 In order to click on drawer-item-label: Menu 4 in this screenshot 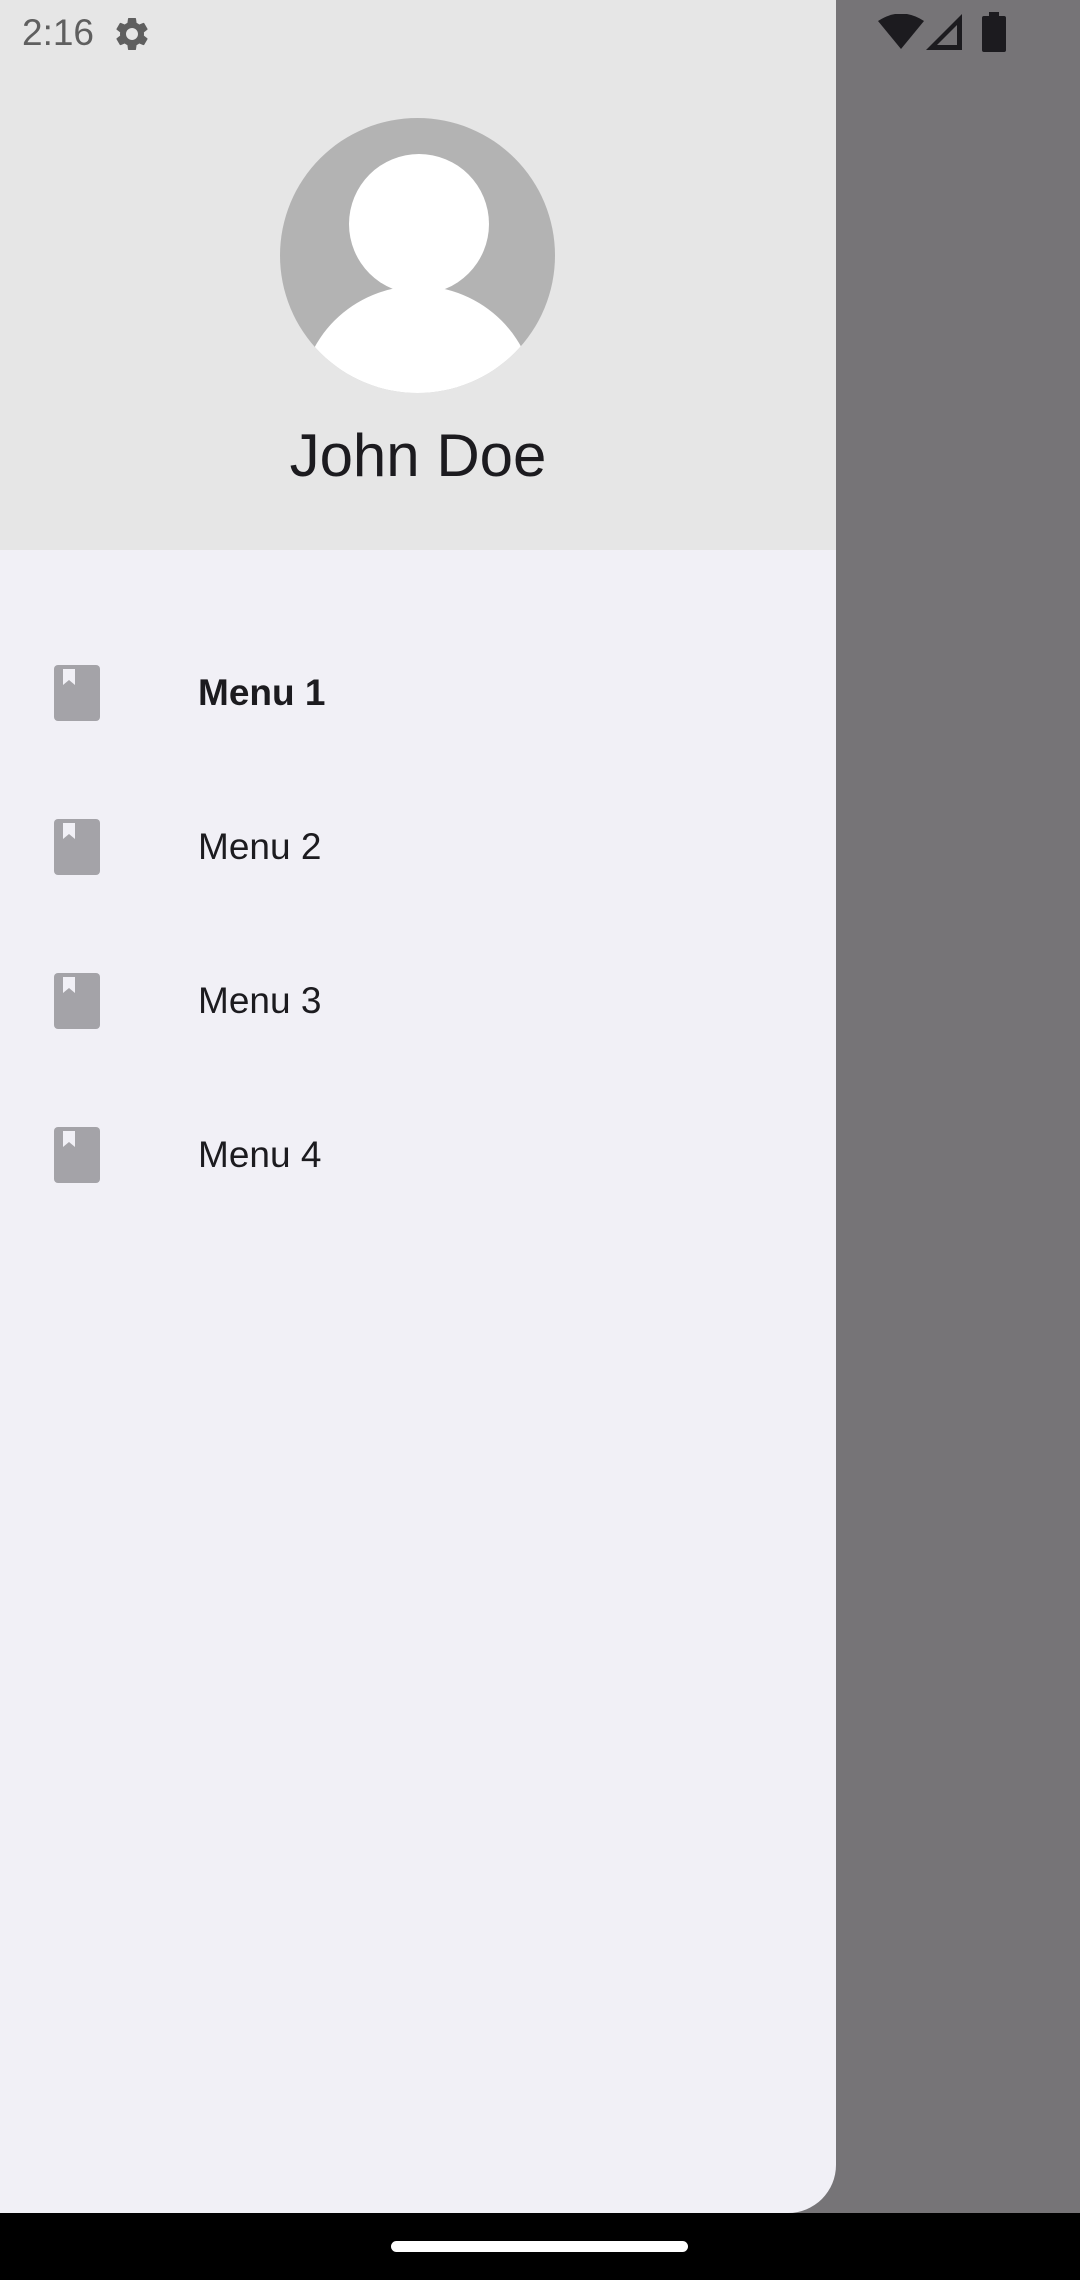, I will do `click(260, 1154)`.